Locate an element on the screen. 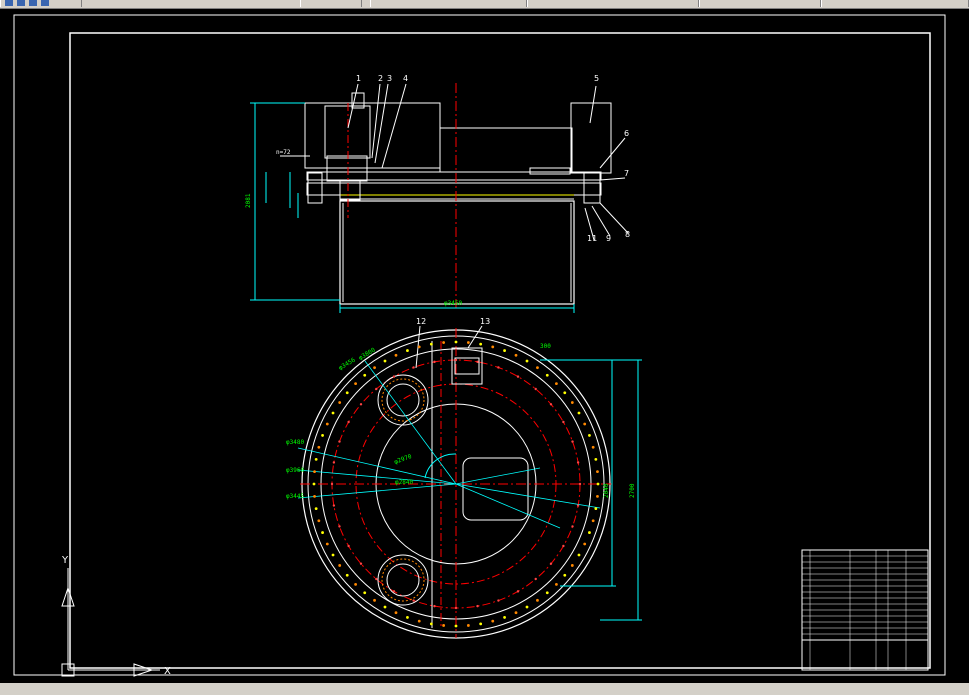 This screenshot has width=969, height=695. balloon-9: 9 is located at coordinates (608, 238).